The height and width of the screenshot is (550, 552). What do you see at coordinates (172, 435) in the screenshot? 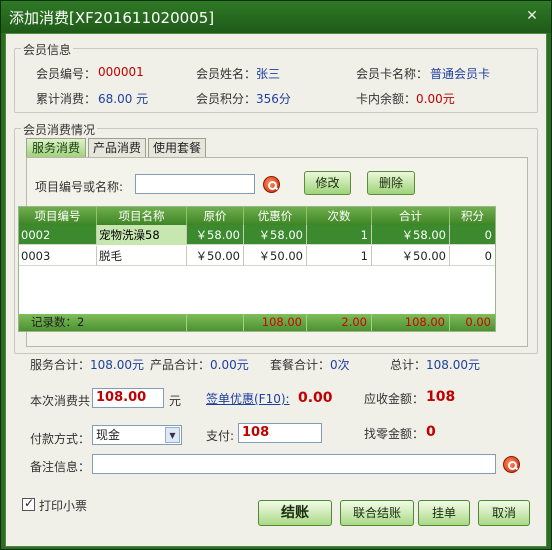
I see `chevron-down-icon: ▼` at bounding box center [172, 435].